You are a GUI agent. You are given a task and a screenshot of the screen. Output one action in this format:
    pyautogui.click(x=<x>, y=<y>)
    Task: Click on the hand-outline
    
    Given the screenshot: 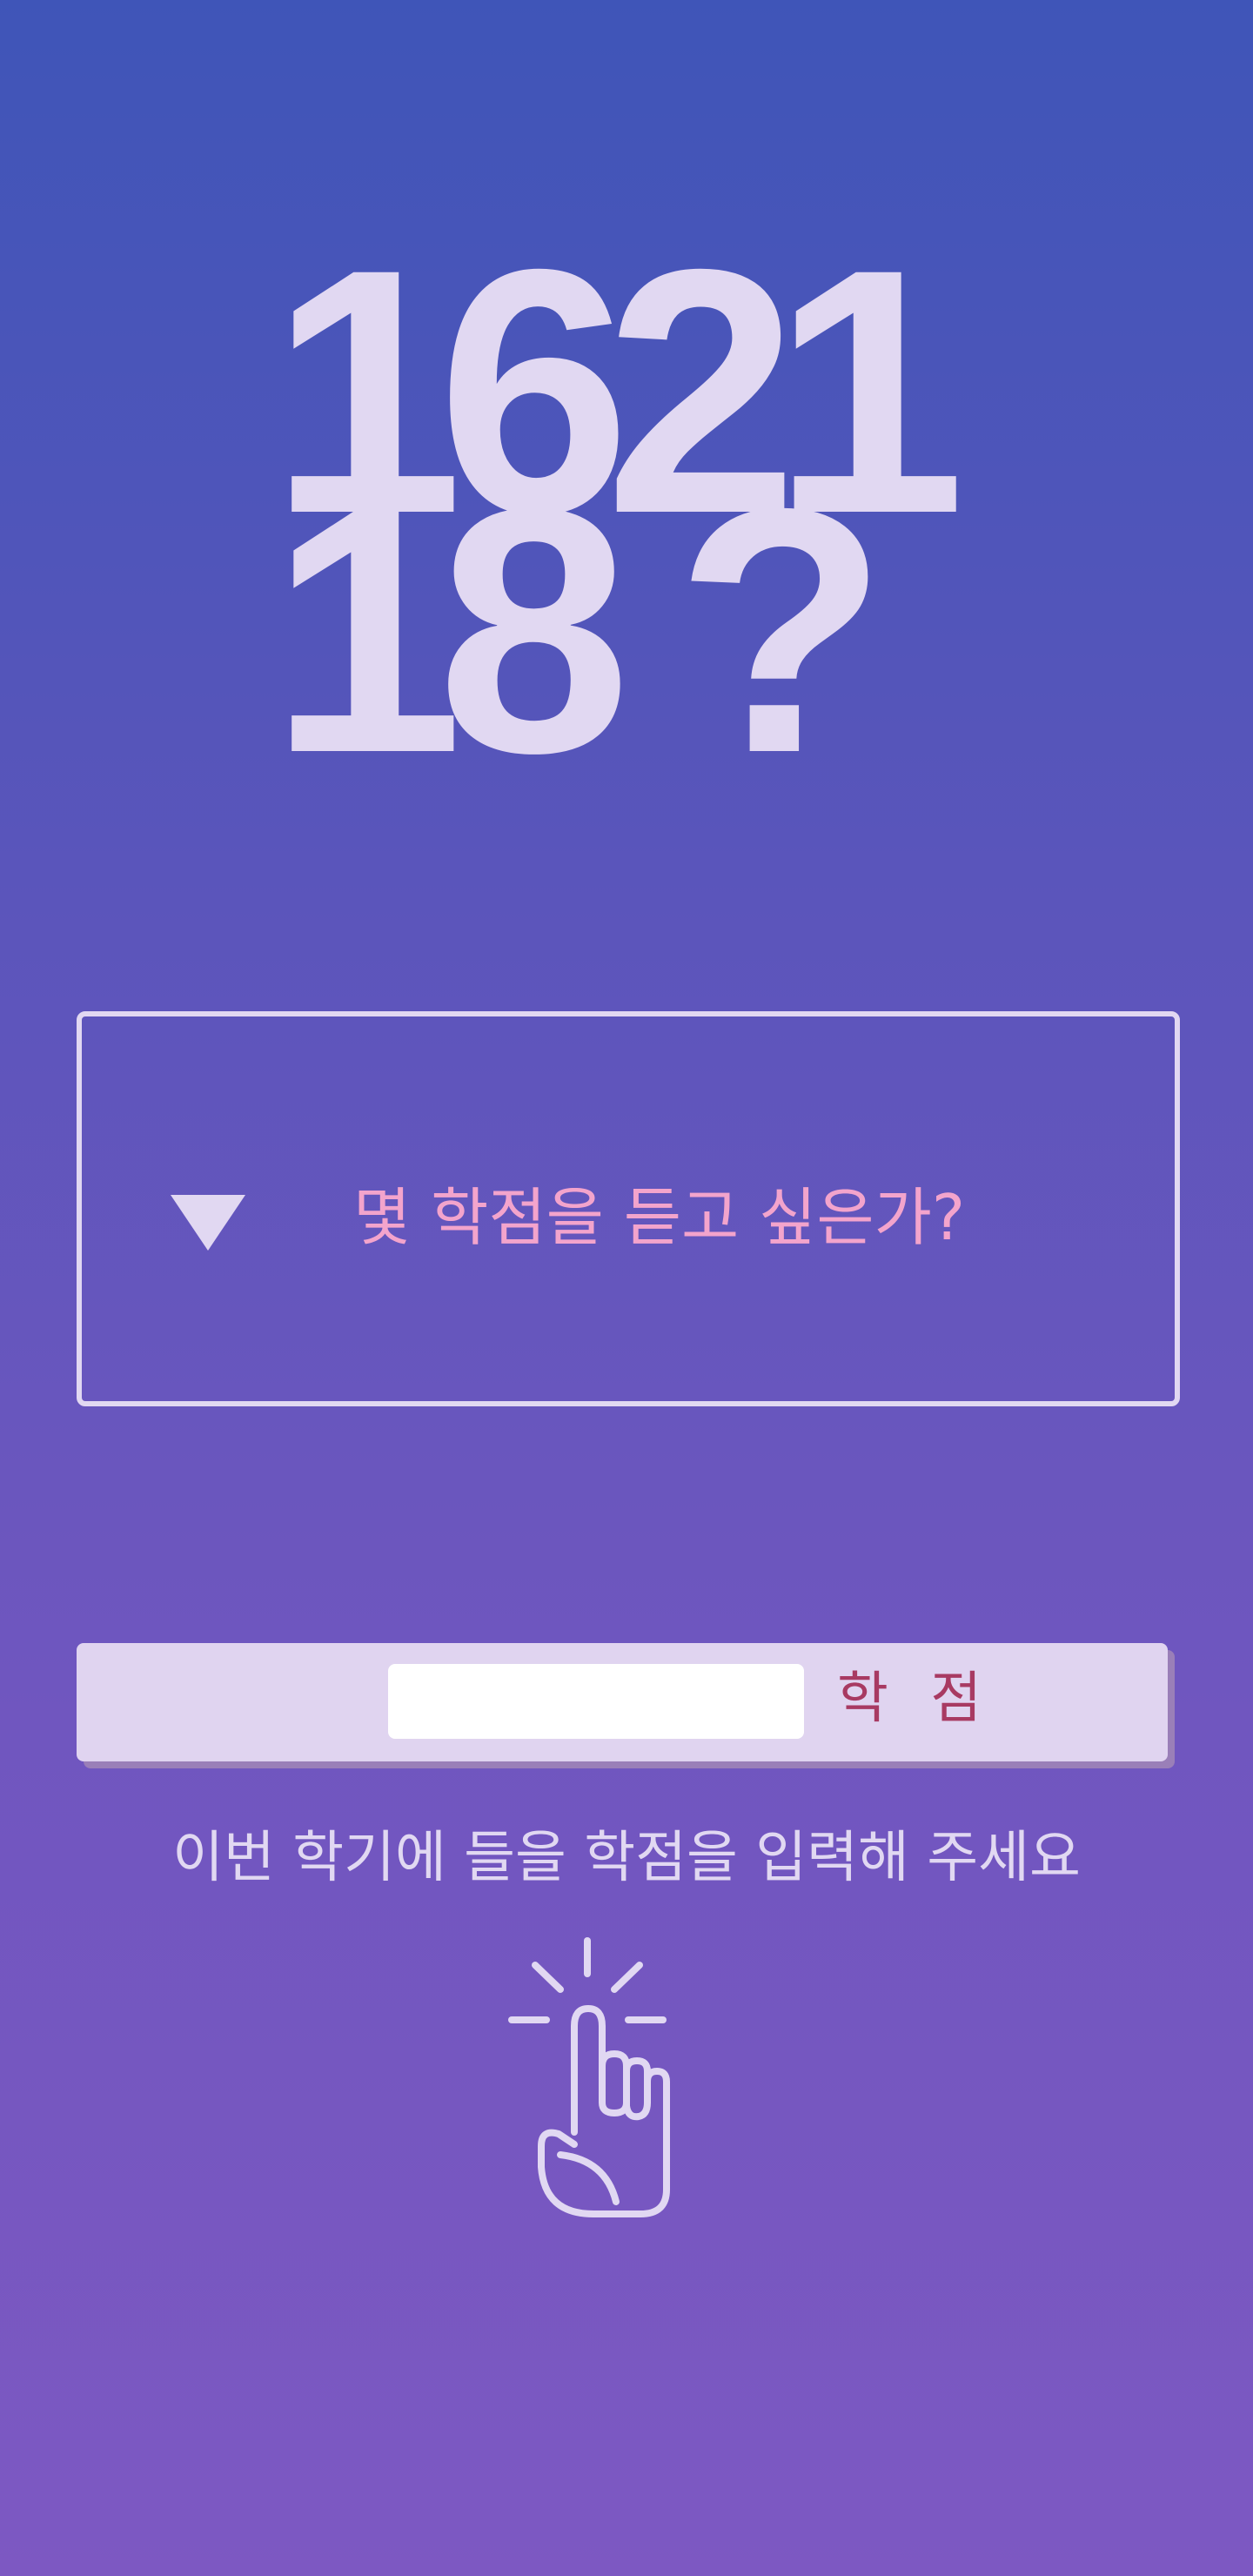 What is the action you would take?
    pyautogui.click(x=604, y=2111)
    